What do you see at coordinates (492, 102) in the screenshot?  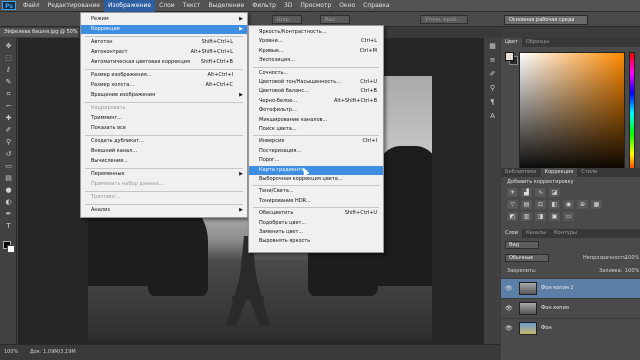 I see `paragraph-icon: ¶` at bounding box center [492, 102].